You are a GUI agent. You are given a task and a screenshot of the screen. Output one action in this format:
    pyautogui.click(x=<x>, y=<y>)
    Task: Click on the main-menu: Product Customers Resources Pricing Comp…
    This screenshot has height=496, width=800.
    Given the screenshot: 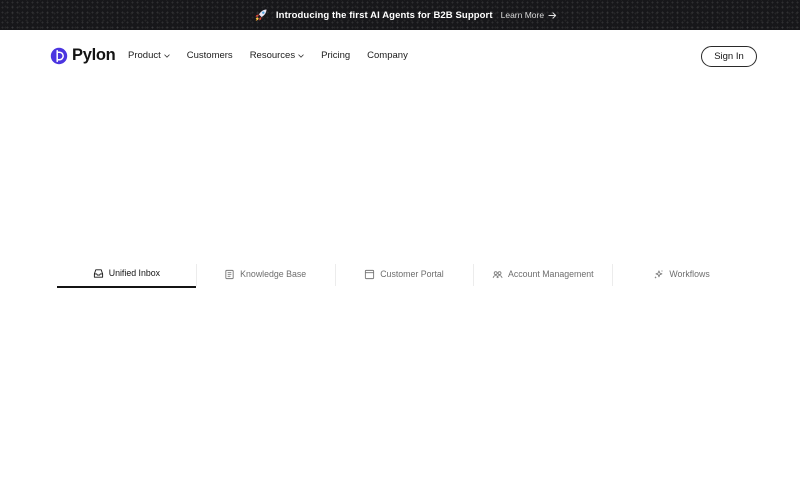 What is the action you would take?
    pyautogui.click(x=276, y=55)
    